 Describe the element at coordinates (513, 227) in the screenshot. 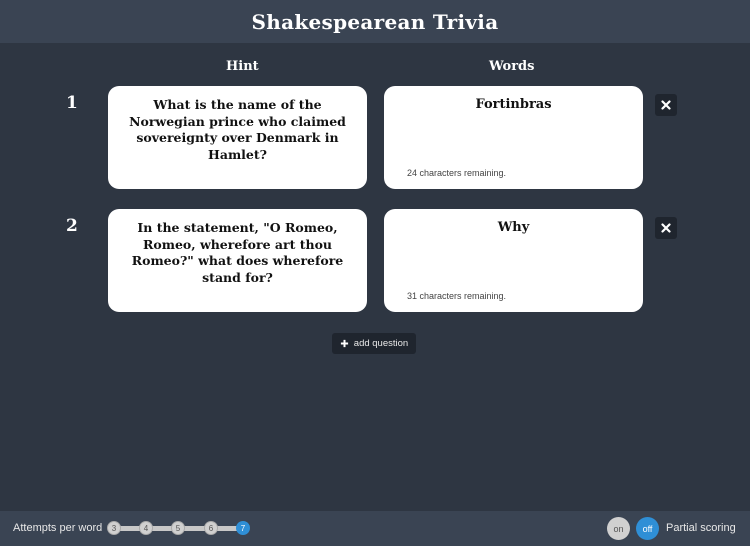

I see `word-text: Why` at that location.